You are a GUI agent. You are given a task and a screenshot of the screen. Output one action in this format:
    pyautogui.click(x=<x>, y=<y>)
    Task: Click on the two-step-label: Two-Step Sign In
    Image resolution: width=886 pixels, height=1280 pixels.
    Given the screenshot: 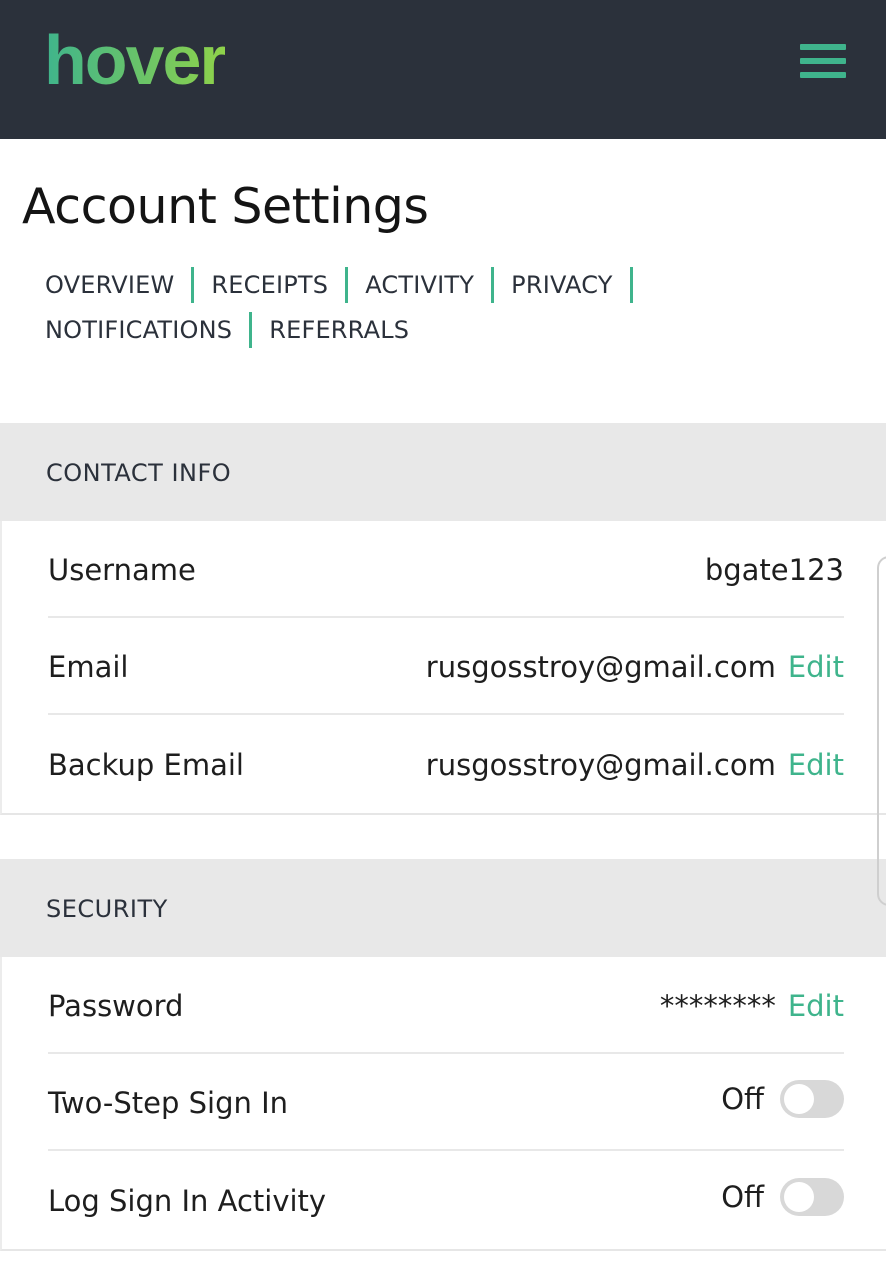 What is the action you would take?
    pyautogui.click(x=168, y=1103)
    